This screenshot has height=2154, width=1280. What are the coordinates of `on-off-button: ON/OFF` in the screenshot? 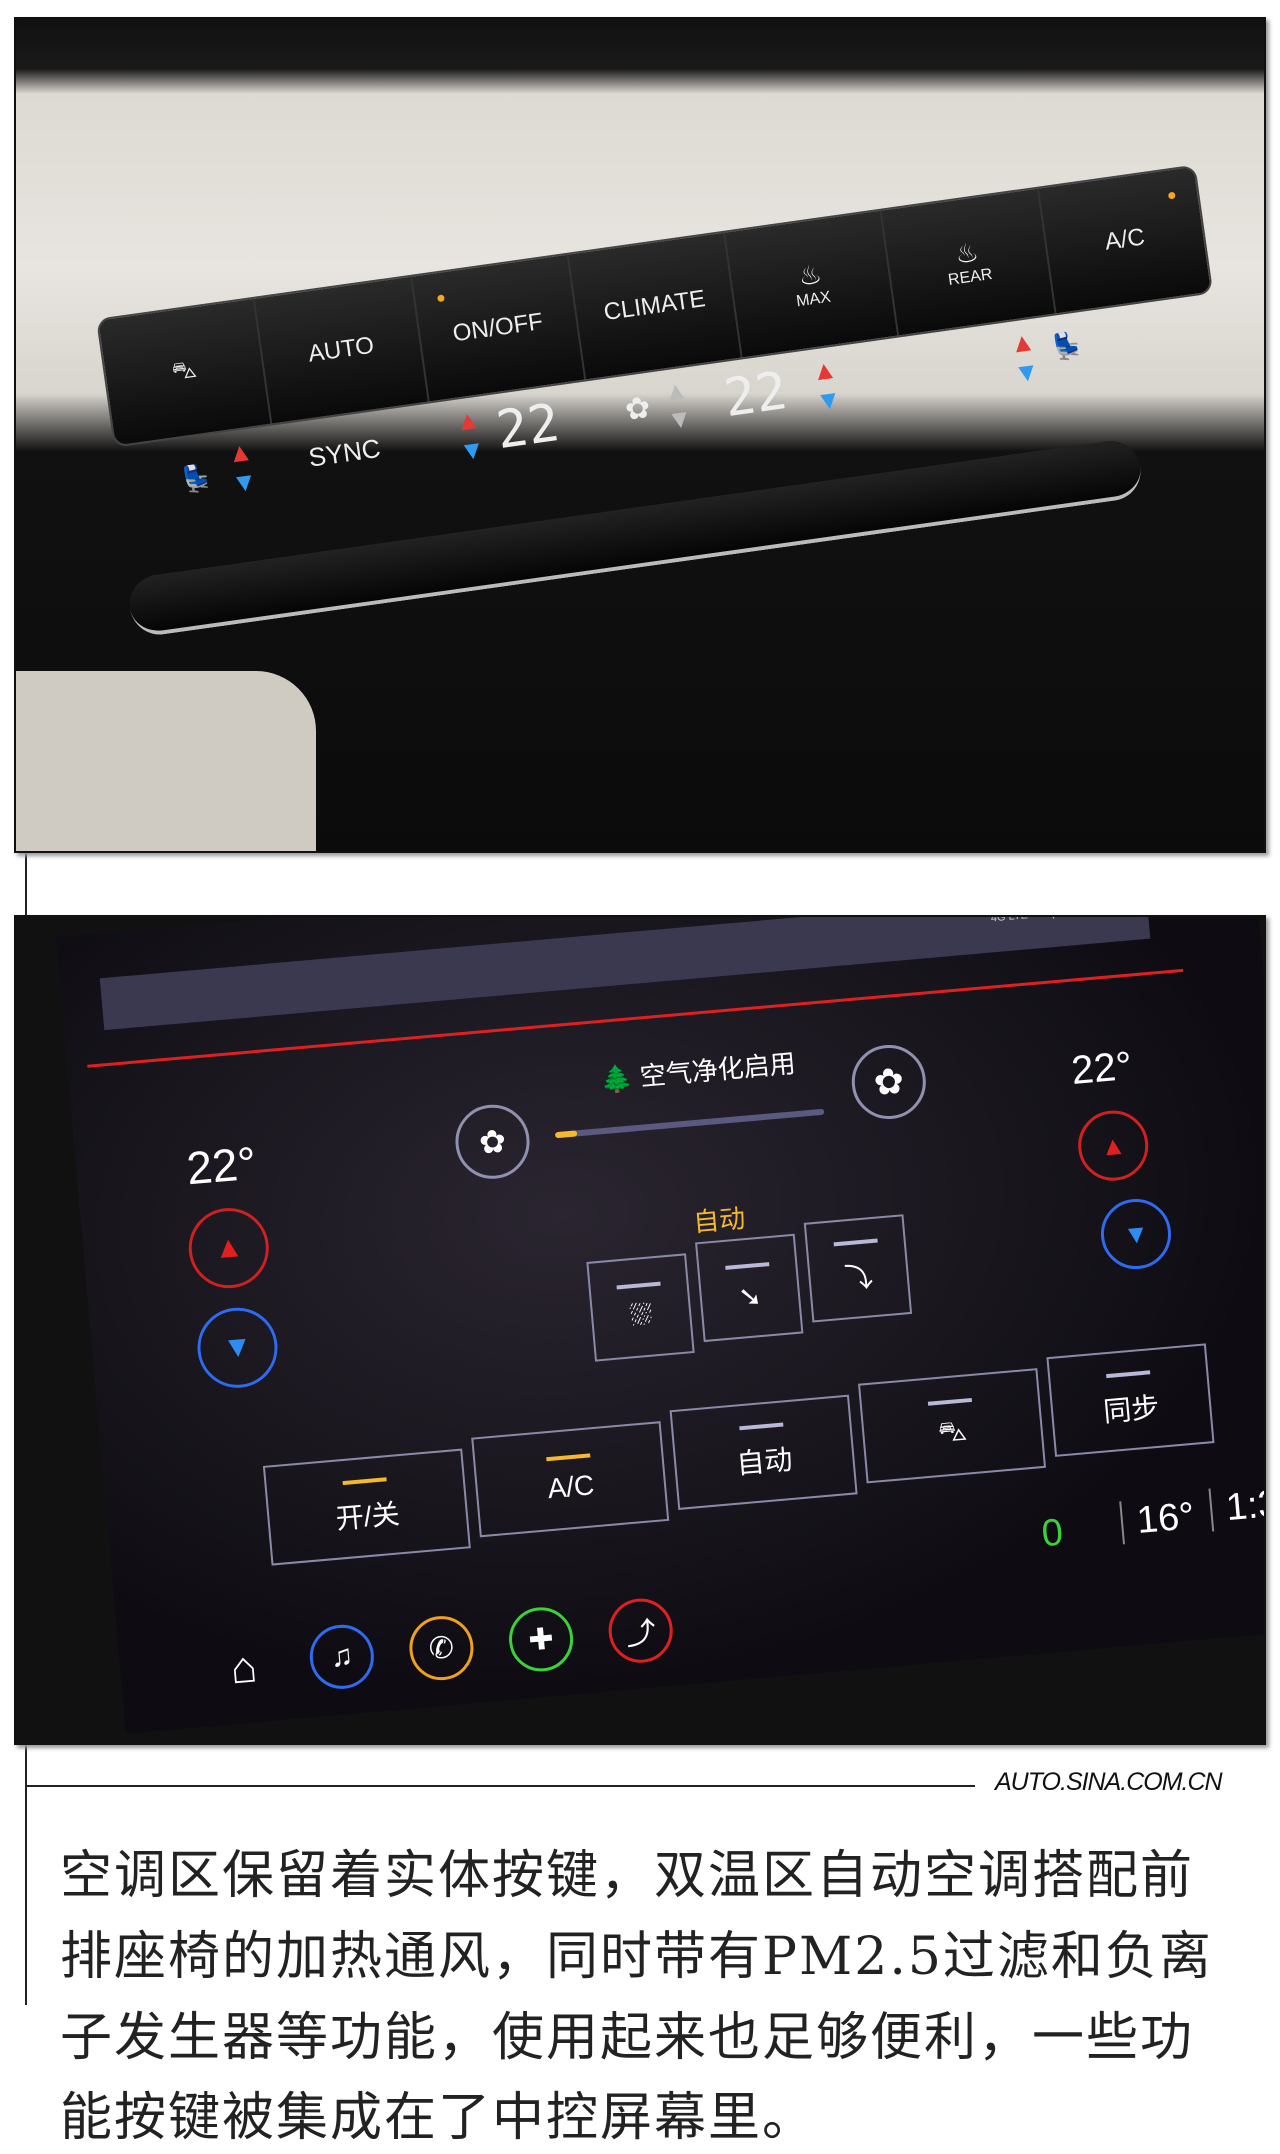 It's located at (499, 328).